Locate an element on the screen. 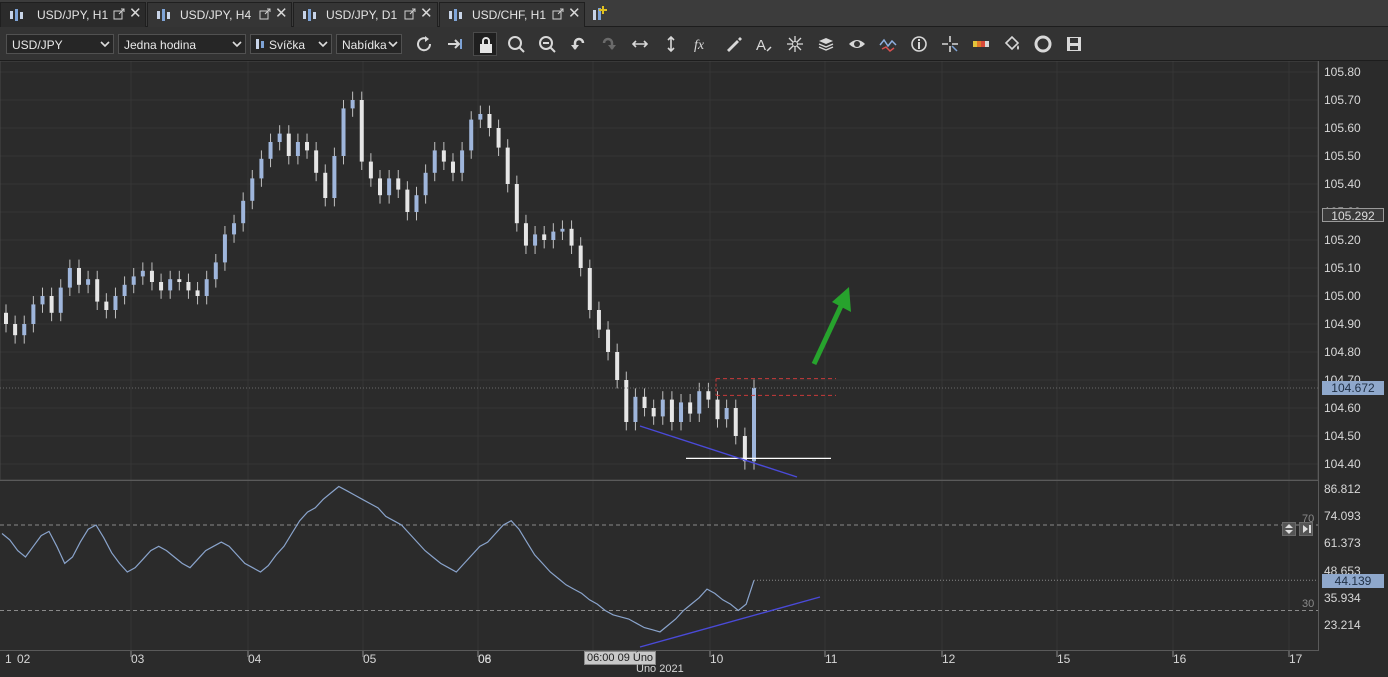 Image resolution: width=1388 pixels, height=677 pixels. refresh-button is located at coordinates (424, 44).